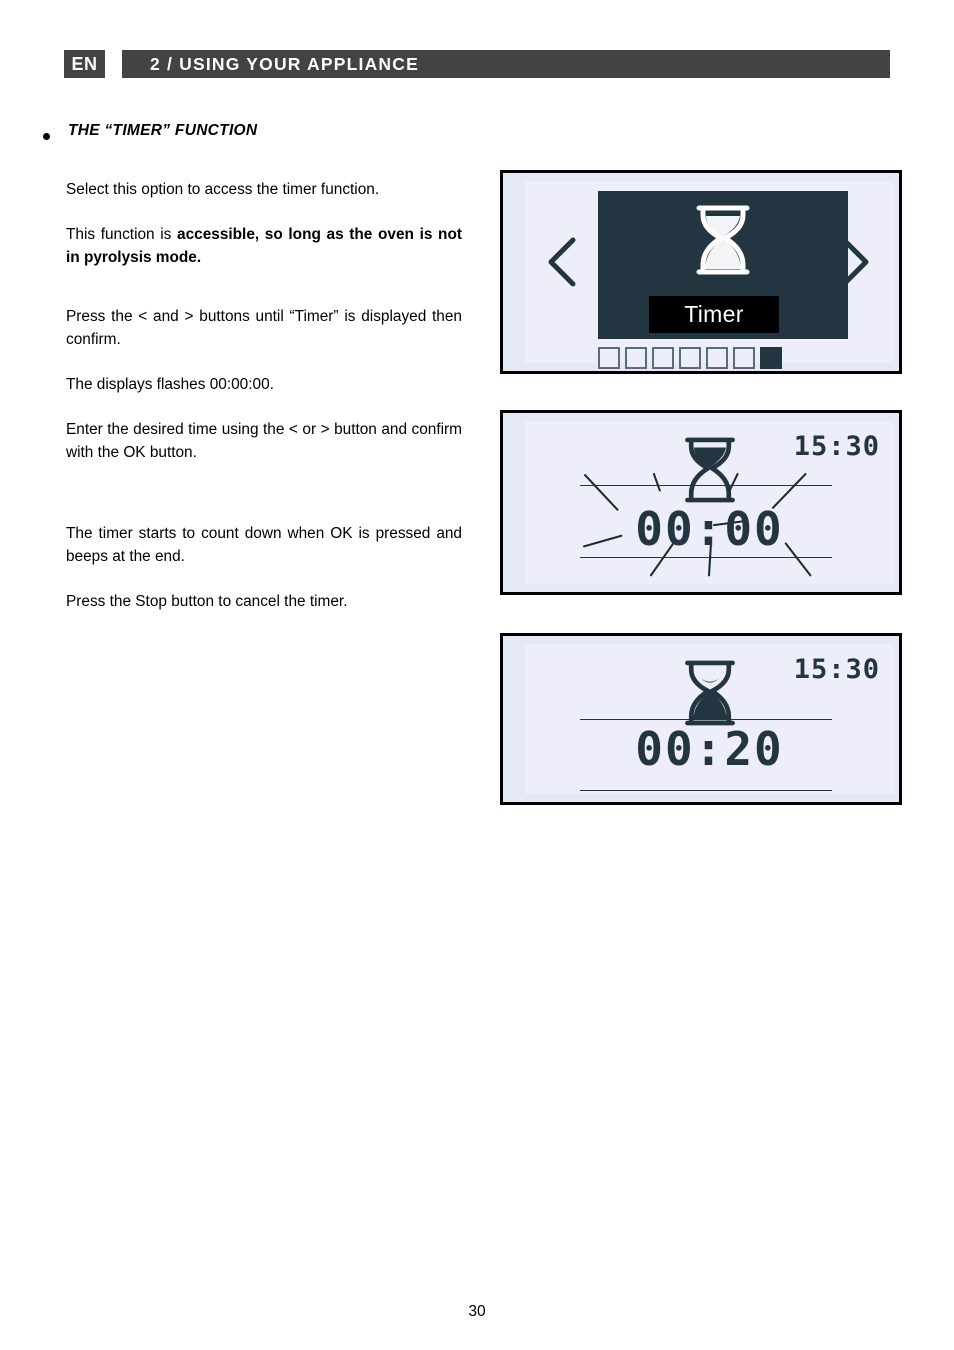  I want to click on page-header: EN 2 / USING YOUR APPLIANCE, so click(477, 64).